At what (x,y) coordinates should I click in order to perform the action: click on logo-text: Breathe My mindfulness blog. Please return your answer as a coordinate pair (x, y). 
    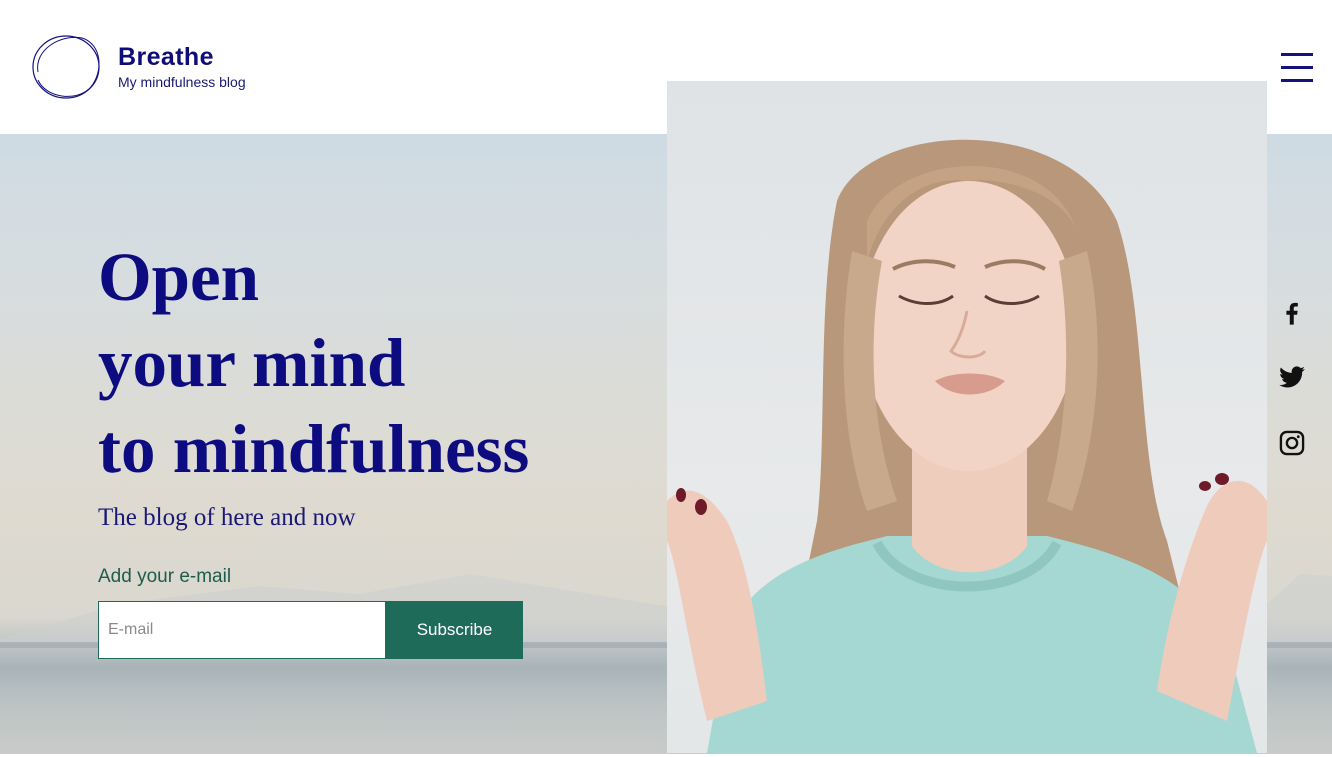
    Looking at the image, I should click on (182, 67).